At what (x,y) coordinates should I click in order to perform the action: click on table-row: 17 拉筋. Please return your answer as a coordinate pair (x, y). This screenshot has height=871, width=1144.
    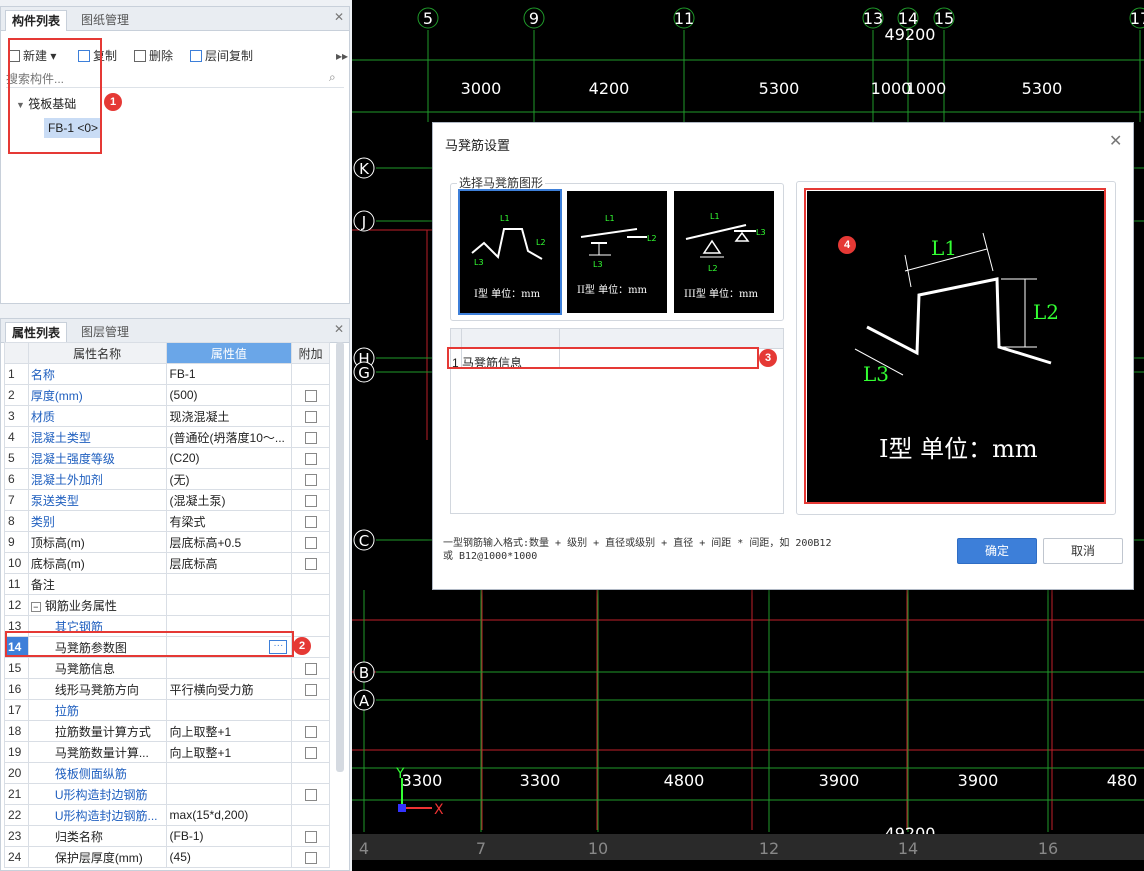
    Looking at the image, I should click on (167, 710).